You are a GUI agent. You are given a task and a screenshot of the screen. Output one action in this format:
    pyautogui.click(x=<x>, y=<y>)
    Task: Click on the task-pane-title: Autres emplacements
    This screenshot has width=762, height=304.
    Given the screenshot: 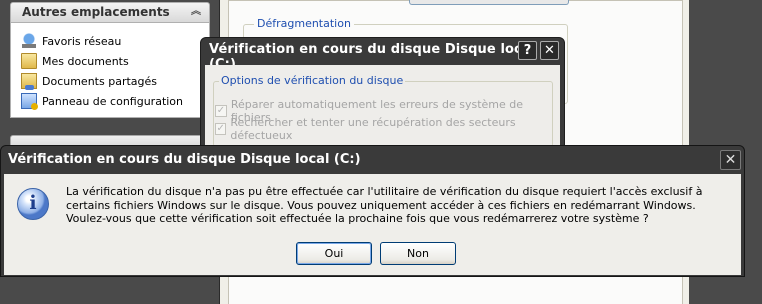 What is the action you would take?
    pyautogui.click(x=96, y=12)
    